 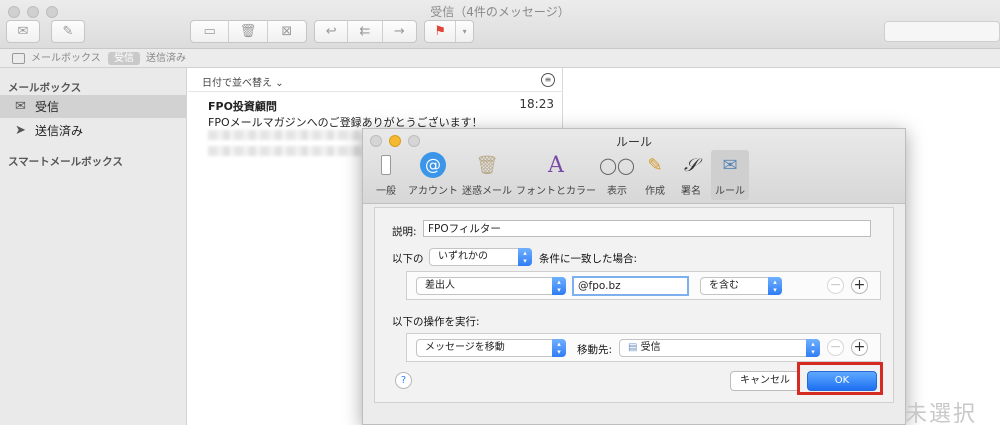 What do you see at coordinates (408, 259) in the screenshot?
I see `condition-prefix-label: 以下の` at bounding box center [408, 259].